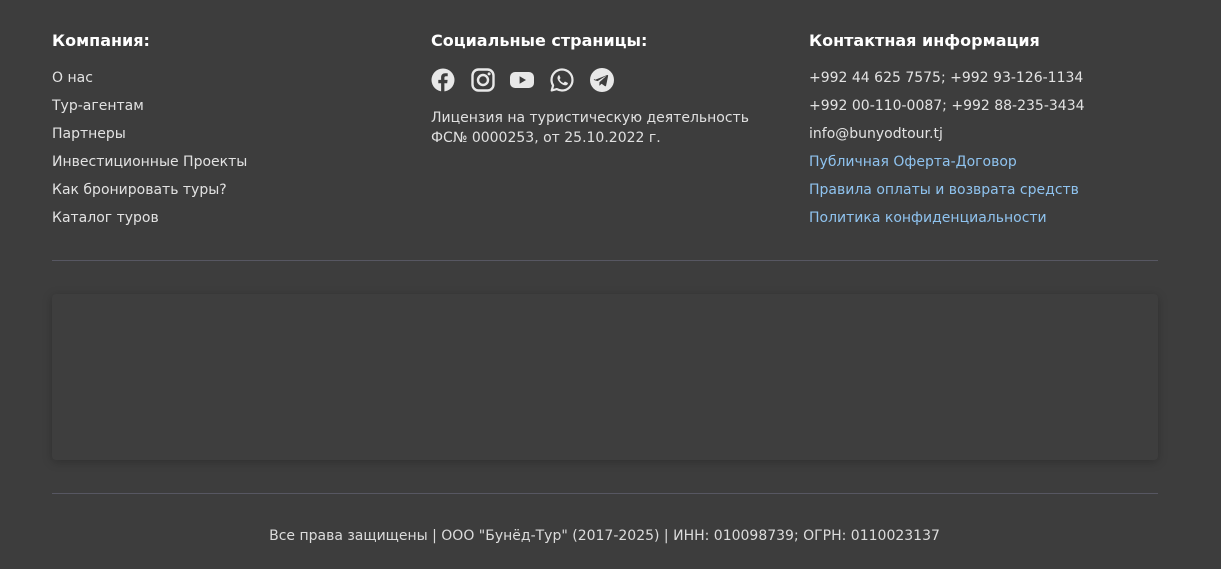  I want to click on public-offer-link: Публичная Оферта-Договор, so click(947, 166).